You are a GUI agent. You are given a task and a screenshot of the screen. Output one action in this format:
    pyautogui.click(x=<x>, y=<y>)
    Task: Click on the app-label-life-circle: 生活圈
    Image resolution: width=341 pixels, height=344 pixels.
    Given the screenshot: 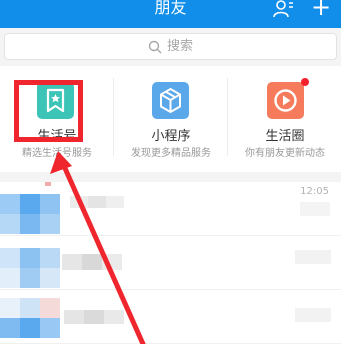 What is the action you would take?
    pyautogui.click(x=285, y=136)
    